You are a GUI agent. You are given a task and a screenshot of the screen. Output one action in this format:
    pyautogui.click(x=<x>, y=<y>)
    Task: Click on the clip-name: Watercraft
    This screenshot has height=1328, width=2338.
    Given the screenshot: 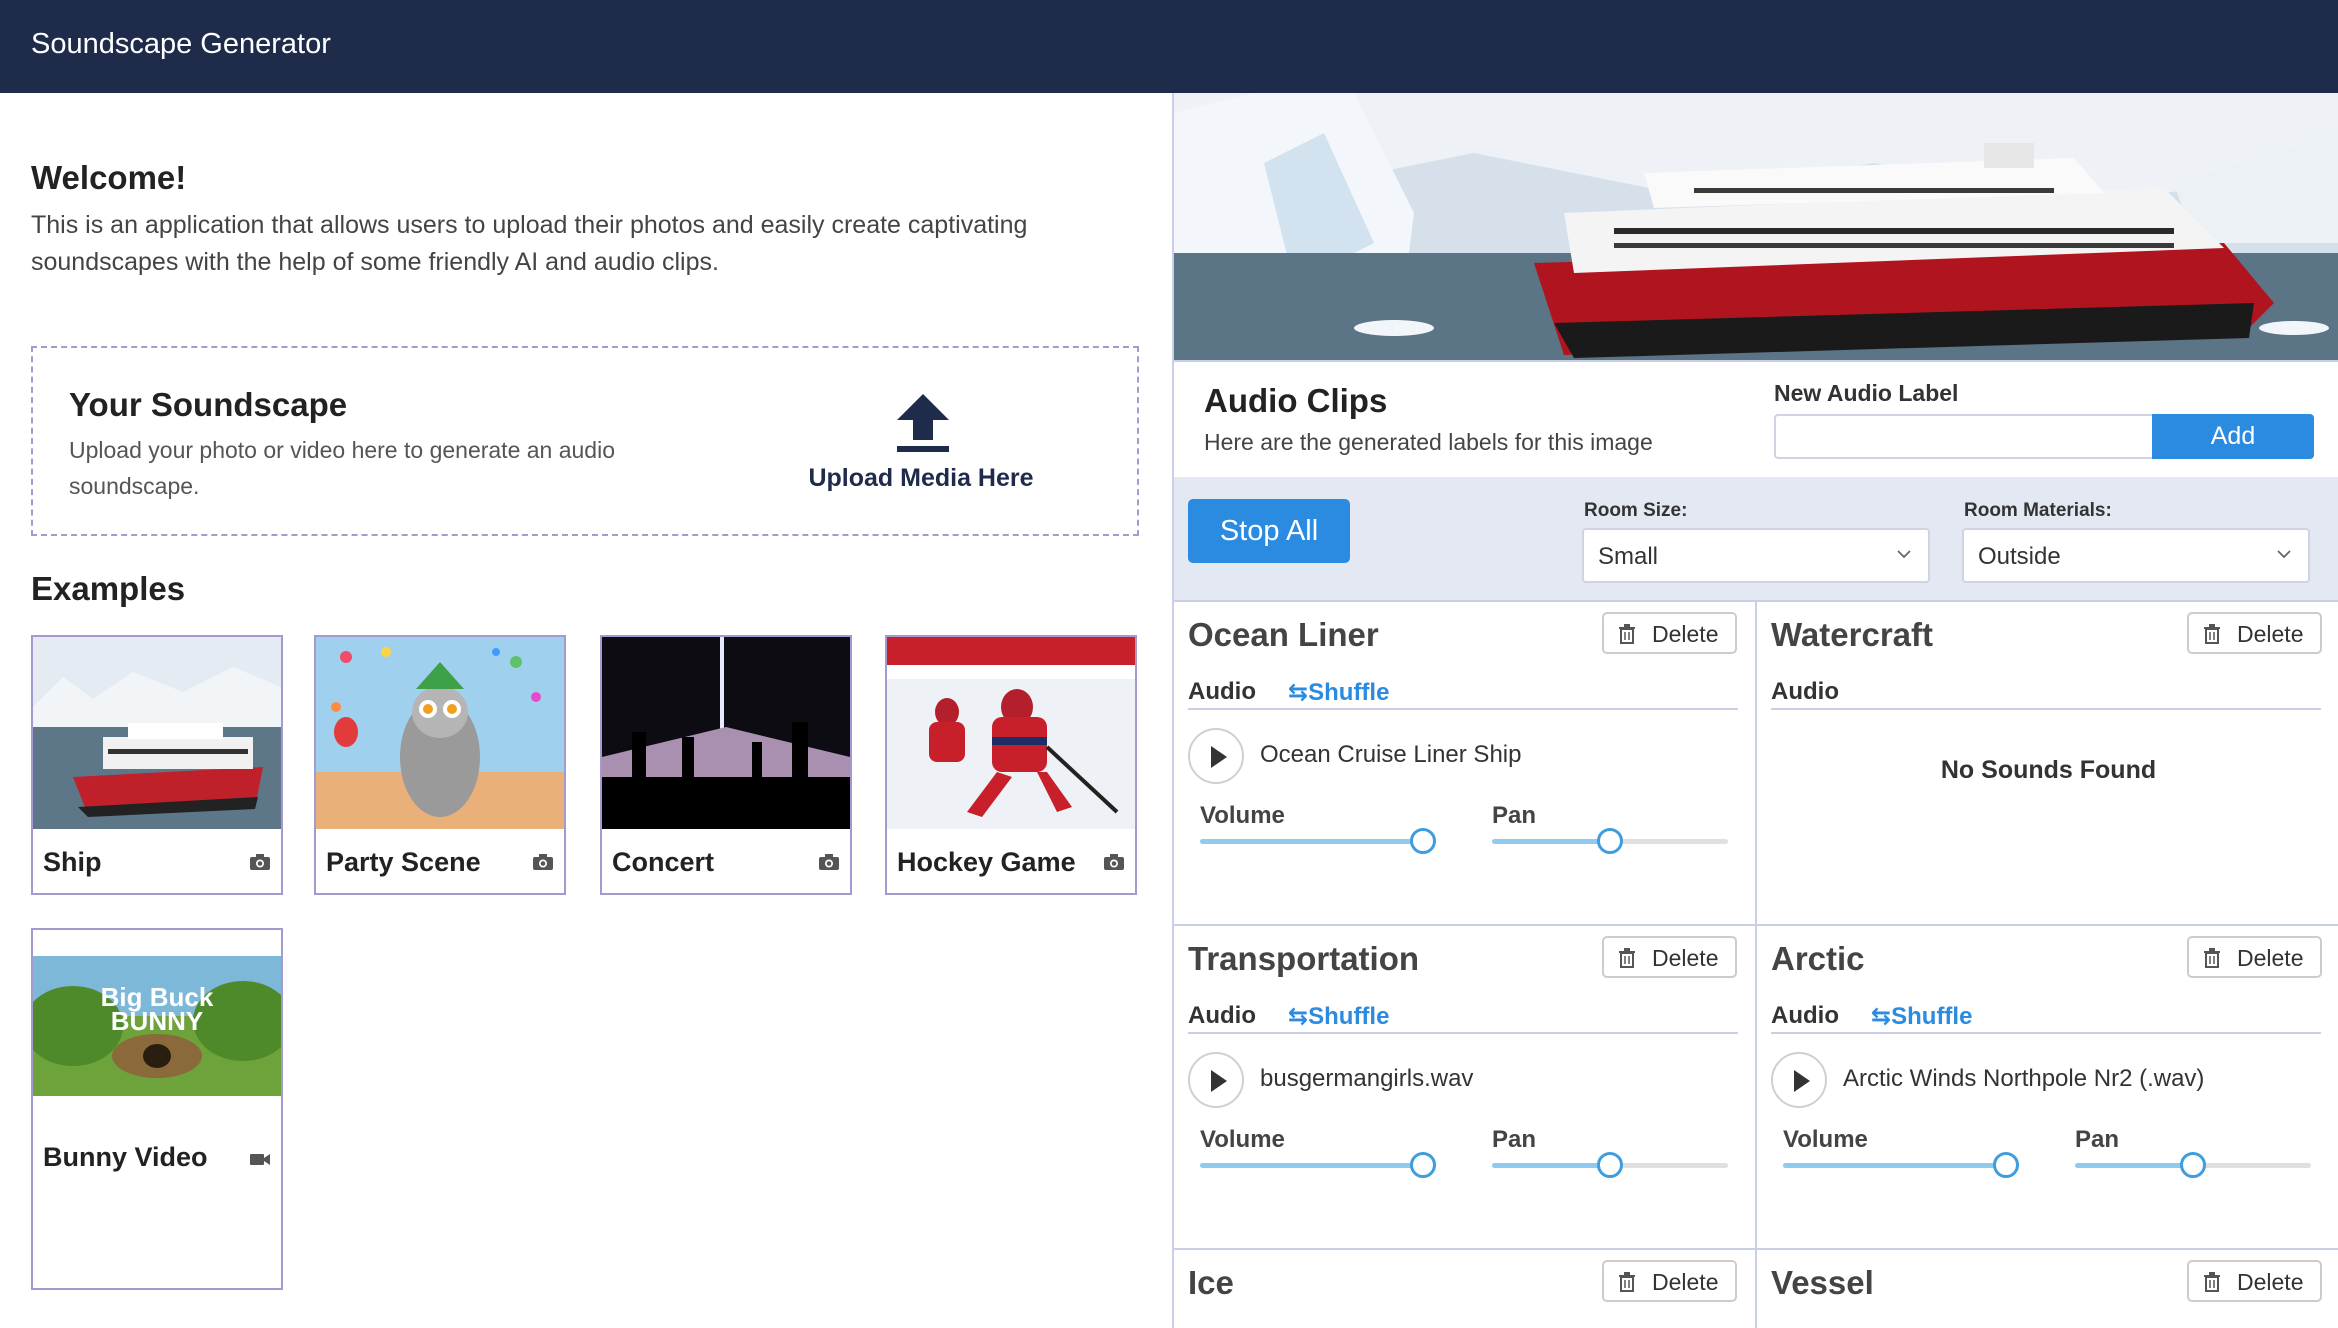 What is the action you would take?
    pyautogui.click(x=1852, y=634)
    